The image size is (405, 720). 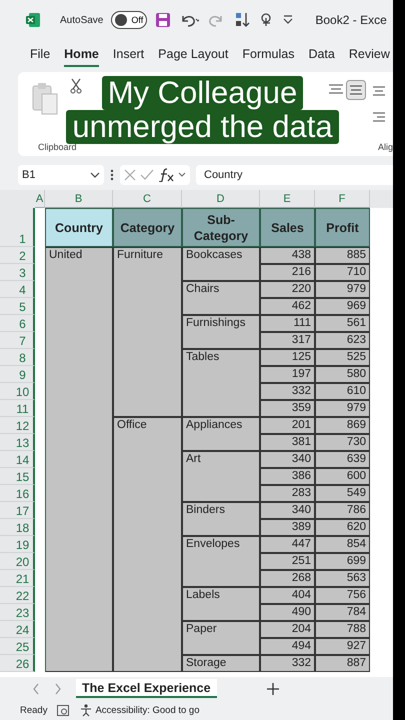 I want to click on column-header: E, so click(x=287, y=199).